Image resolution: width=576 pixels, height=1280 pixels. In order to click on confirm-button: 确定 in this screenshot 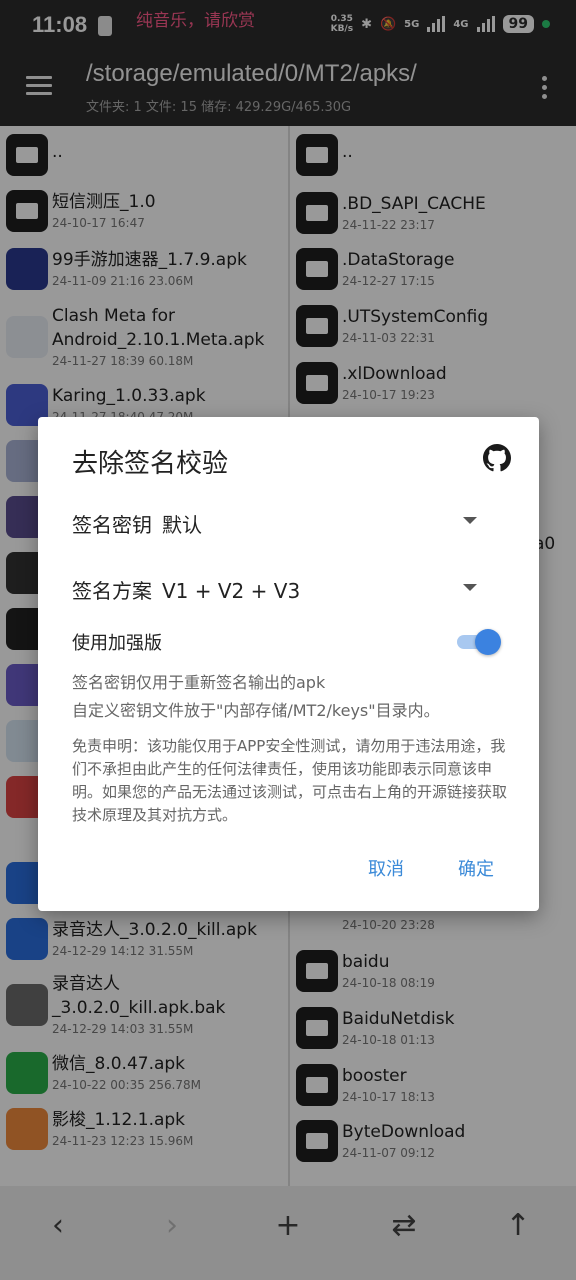, I will do `click(476, 868)`.